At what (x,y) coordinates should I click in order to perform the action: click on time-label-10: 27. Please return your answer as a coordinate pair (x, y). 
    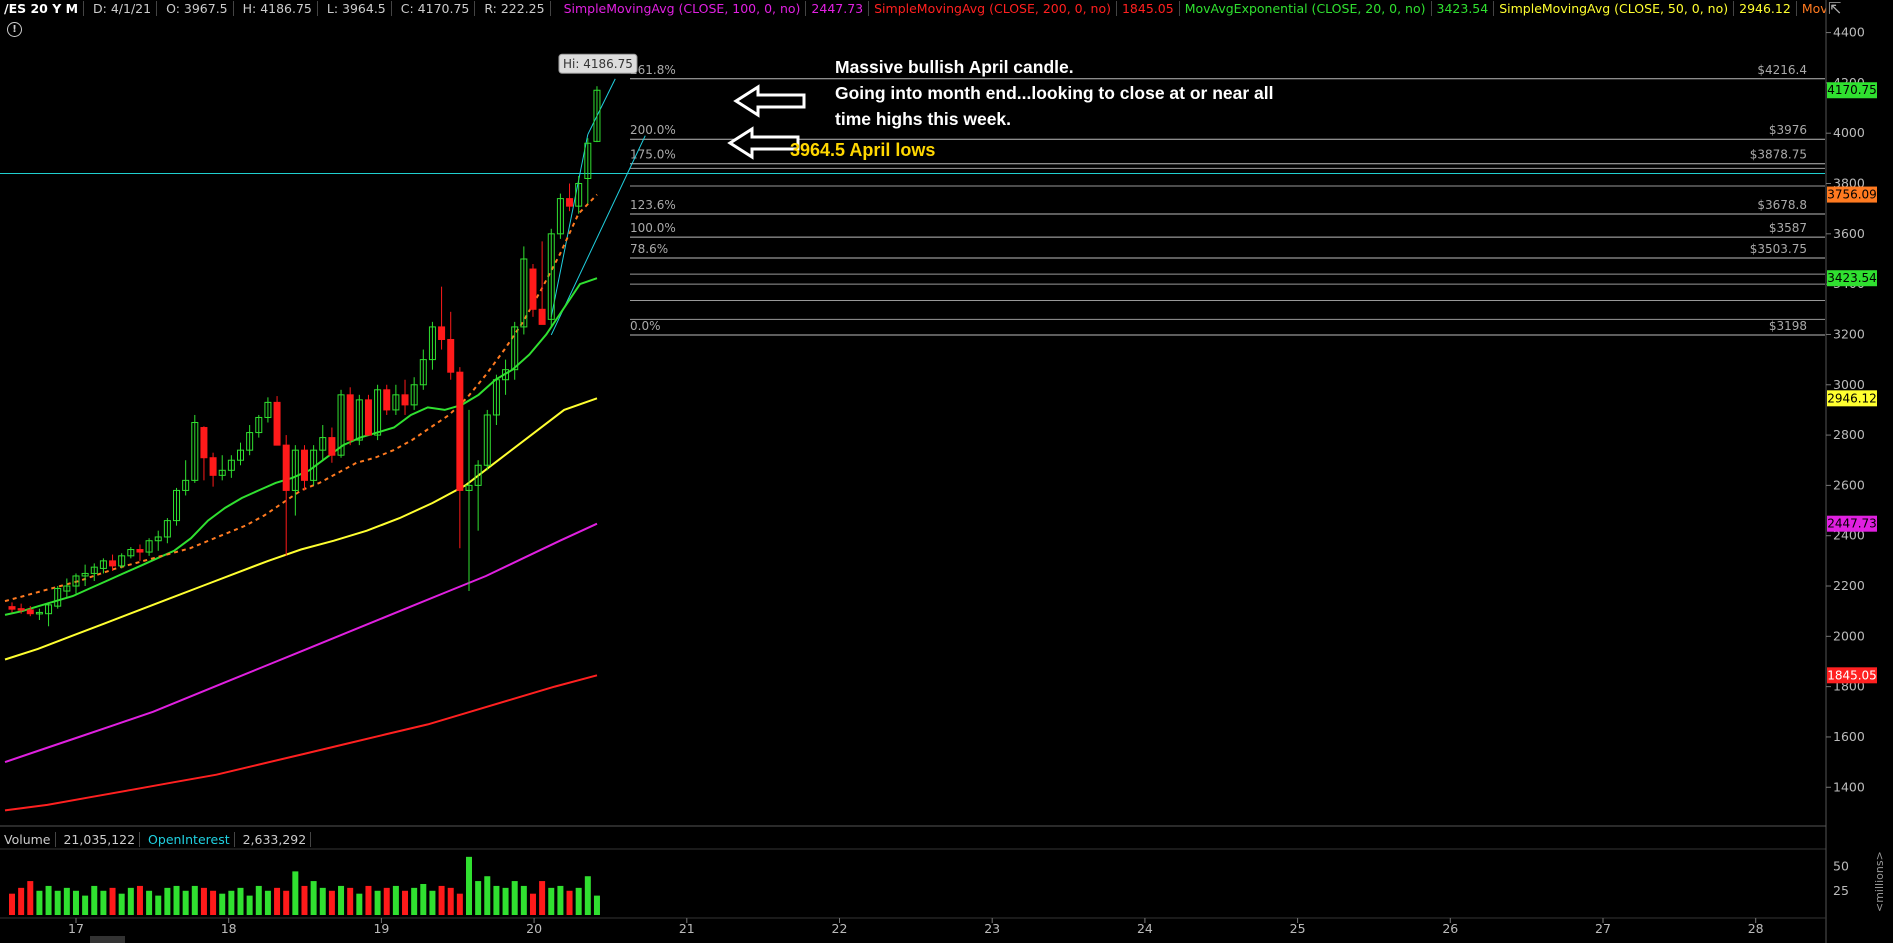
    Looking at the image, I should click on (1603, 928).